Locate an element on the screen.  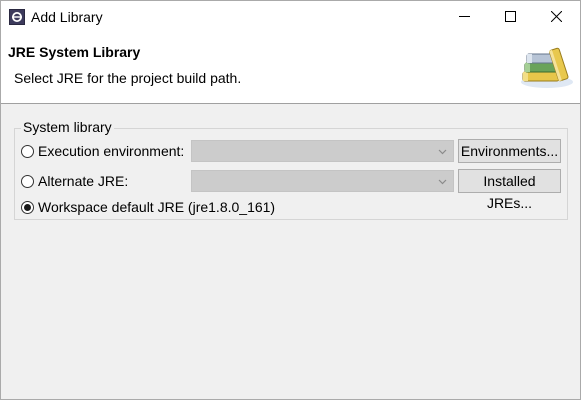
execution-environment-option: Execution environment: is located at coordinates (102, 151).